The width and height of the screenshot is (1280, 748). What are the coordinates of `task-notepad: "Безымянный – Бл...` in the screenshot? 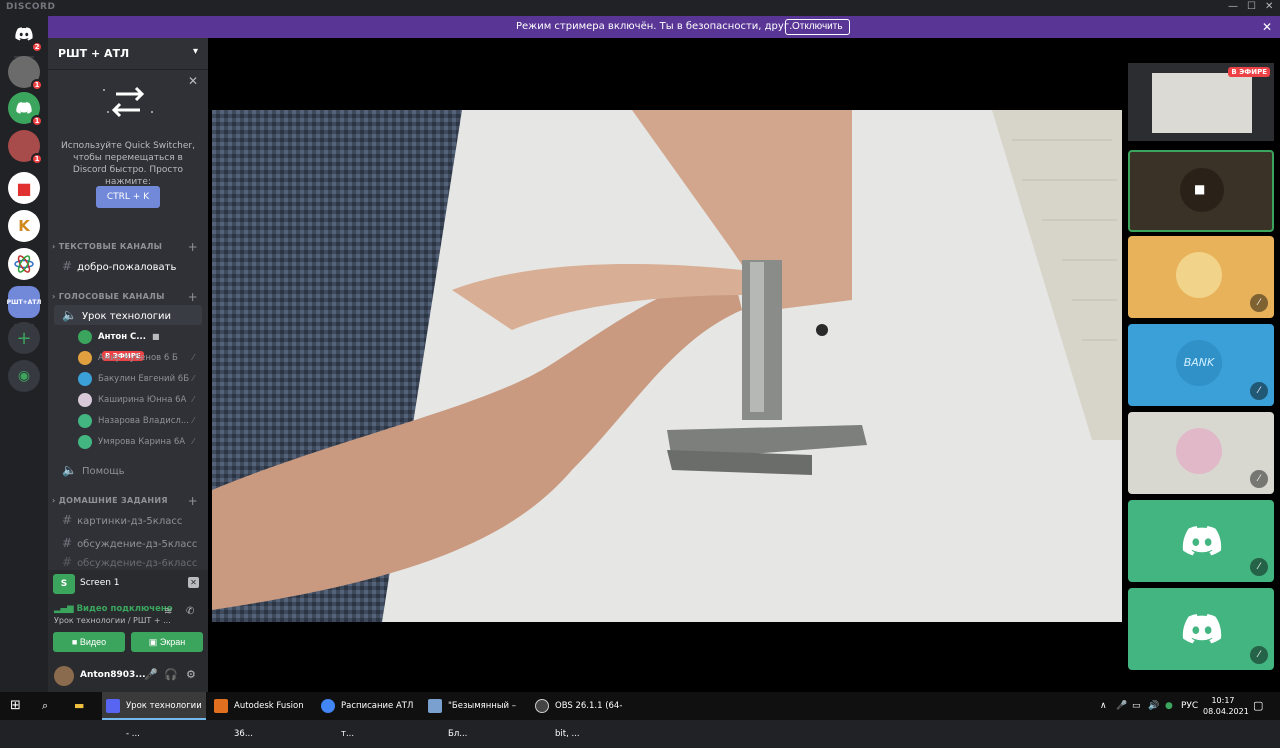 It's located at (476, 715).